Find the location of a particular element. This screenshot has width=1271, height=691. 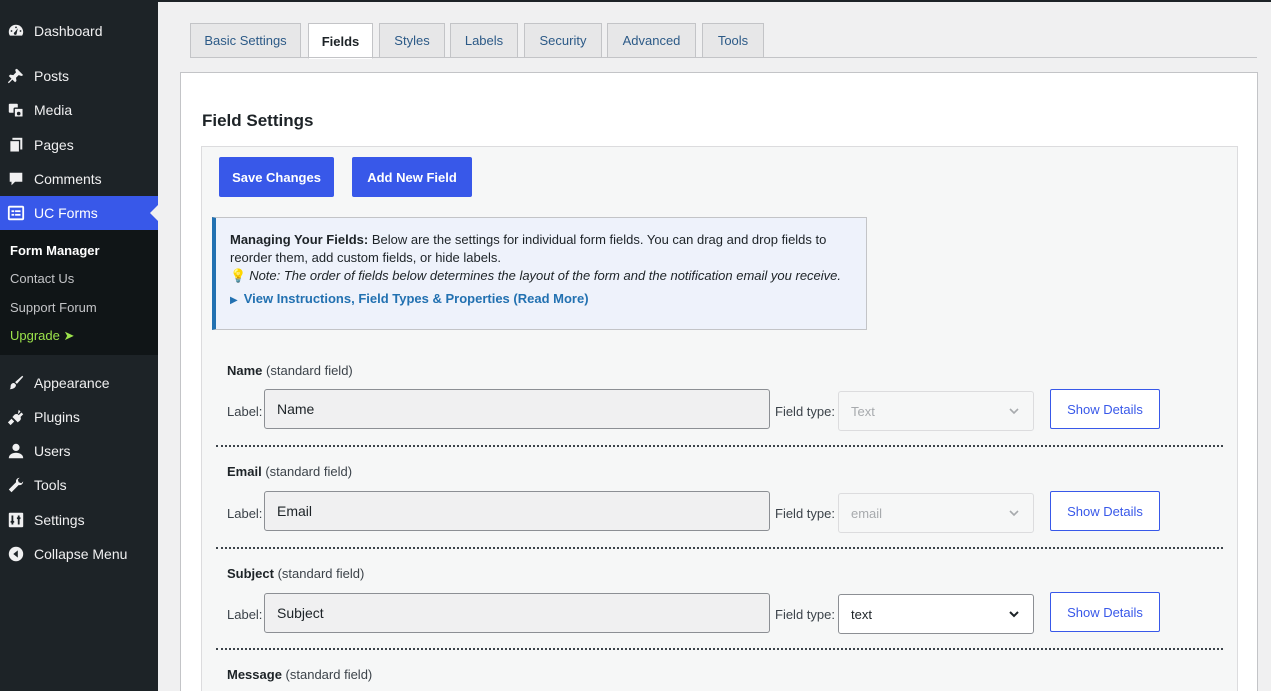

collapse-icon is located at coordinates (16, 554).